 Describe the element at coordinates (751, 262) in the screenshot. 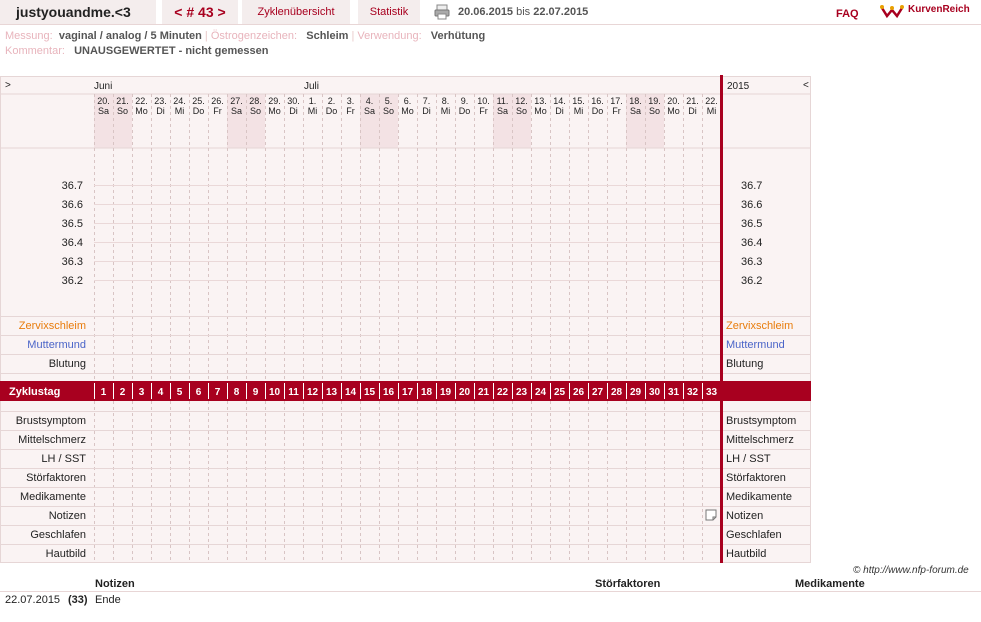

I see `temp-label-right: 36.3` at that location.